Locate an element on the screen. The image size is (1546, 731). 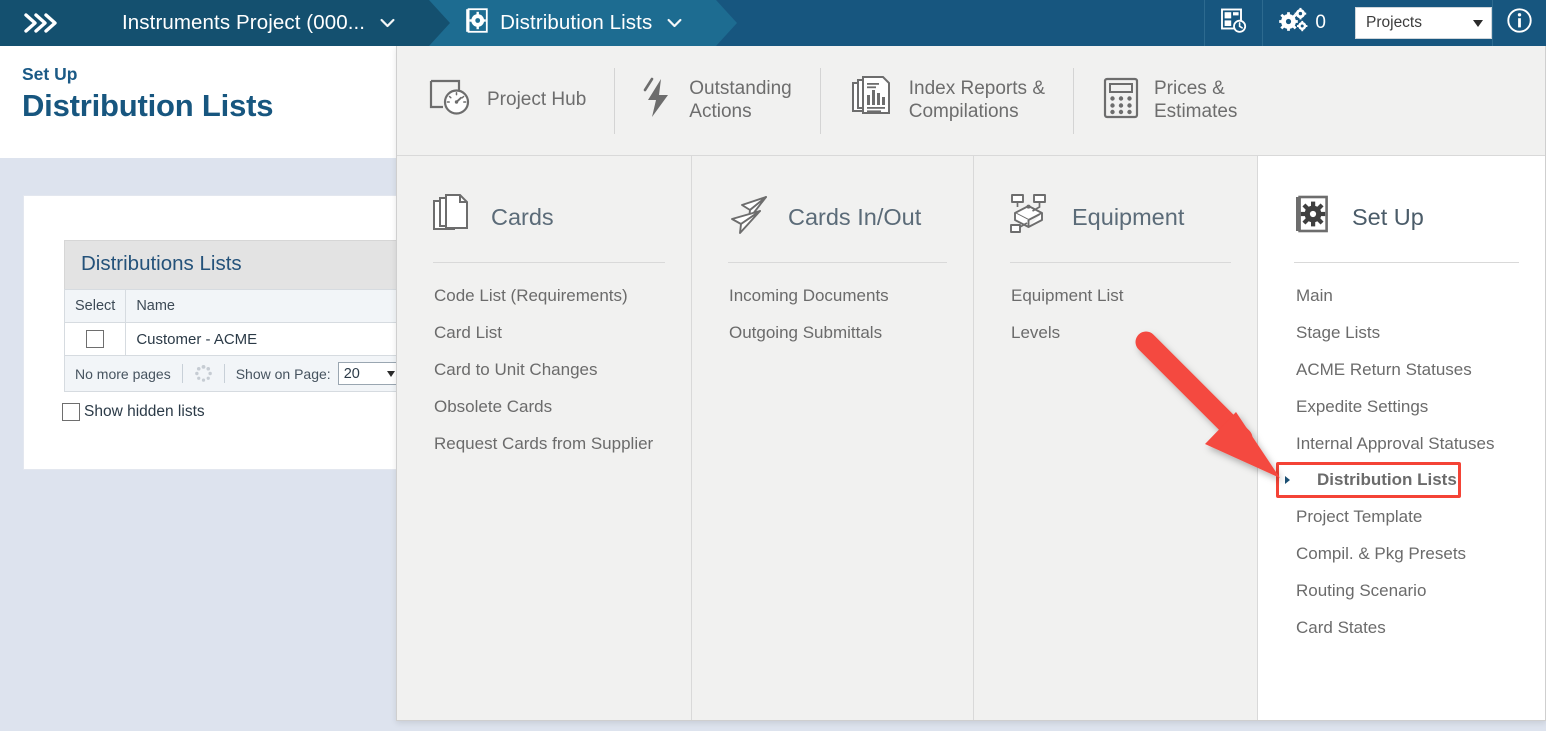
menu-column-header: Cards is located at coordinates (544, 217).